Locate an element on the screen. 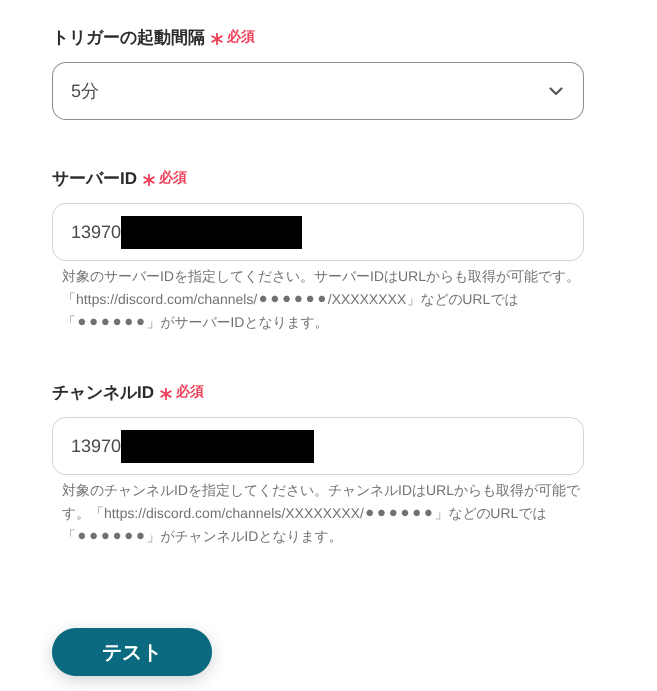  test-button: テスト is located at coordinates (132, 652).